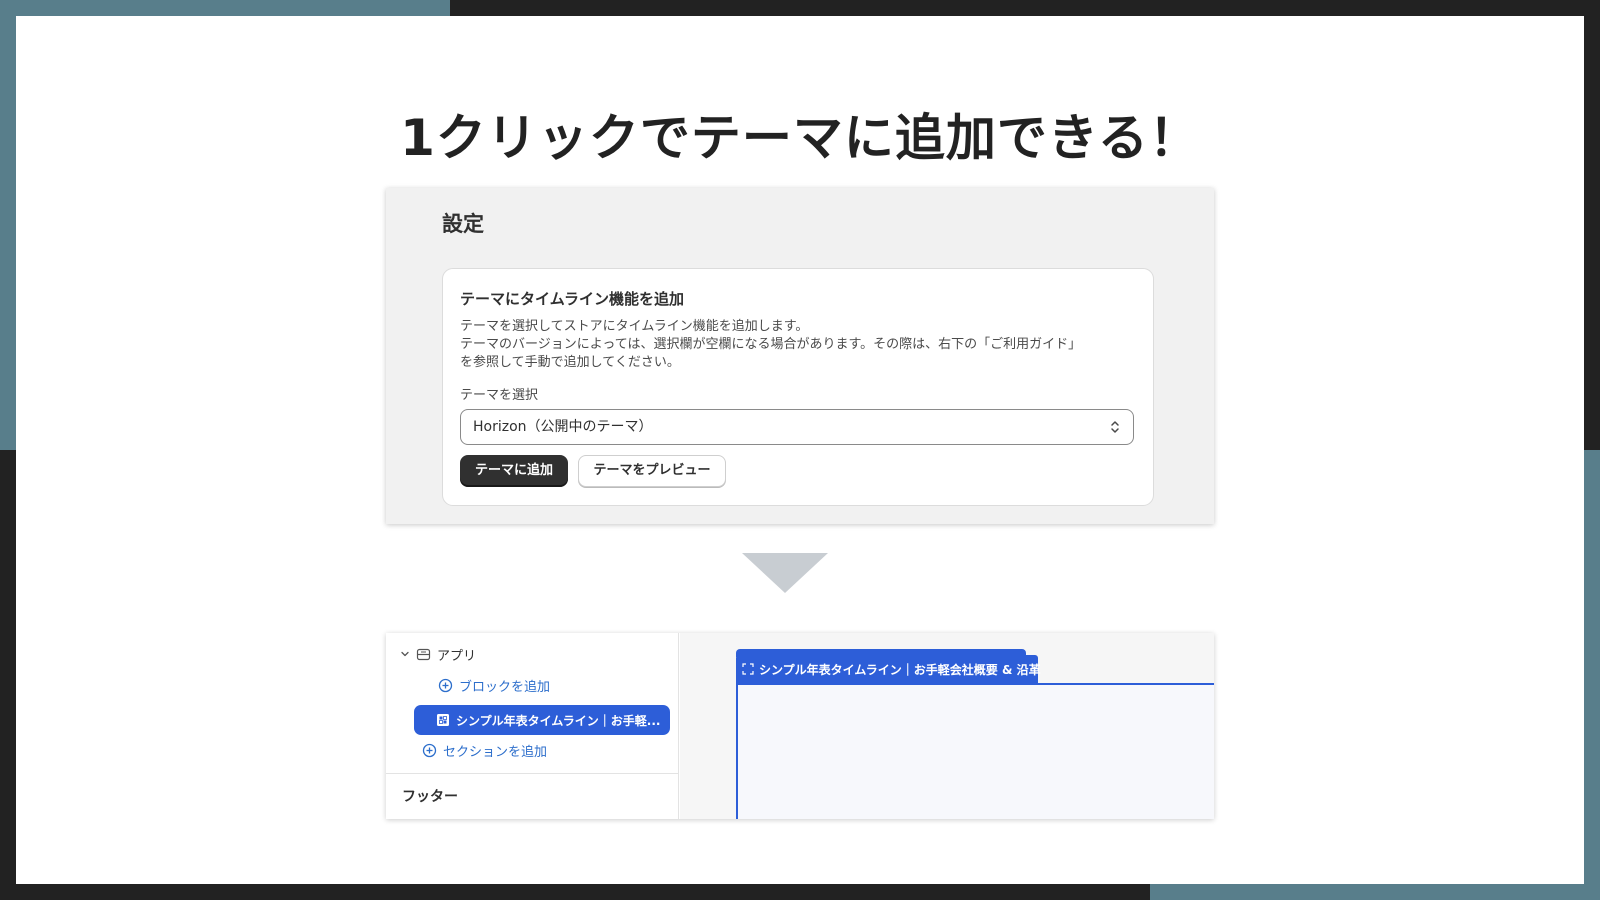 This screenshot has width=1600, height=900. Describe the element at coordinates (785, 573) in the screenshot. I see `arrow-down-icon` at that location.